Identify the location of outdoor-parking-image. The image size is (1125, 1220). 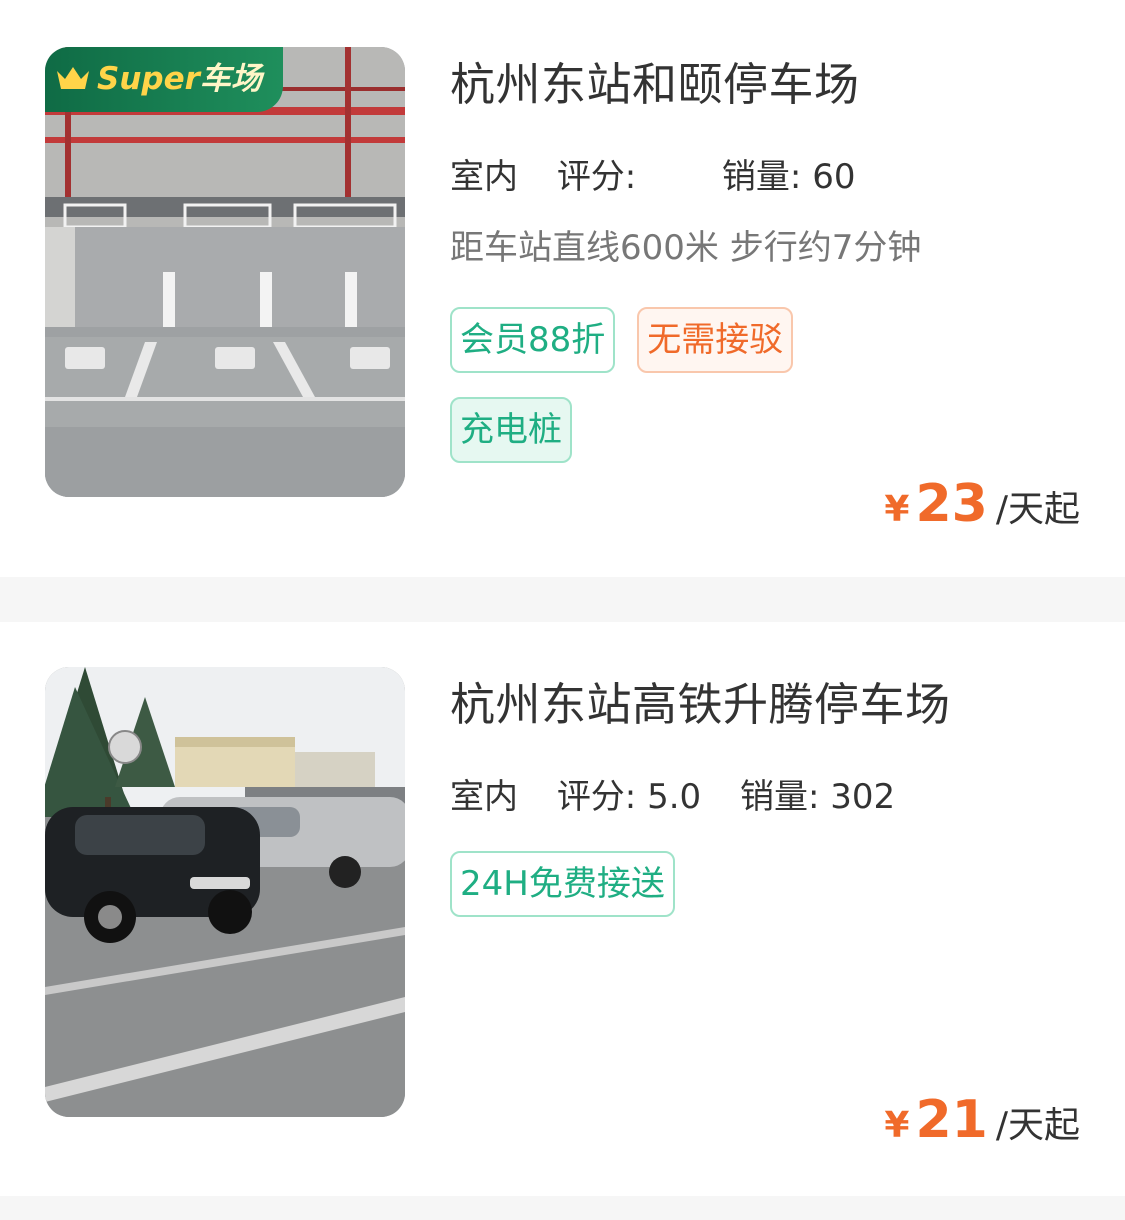
(225, 892).